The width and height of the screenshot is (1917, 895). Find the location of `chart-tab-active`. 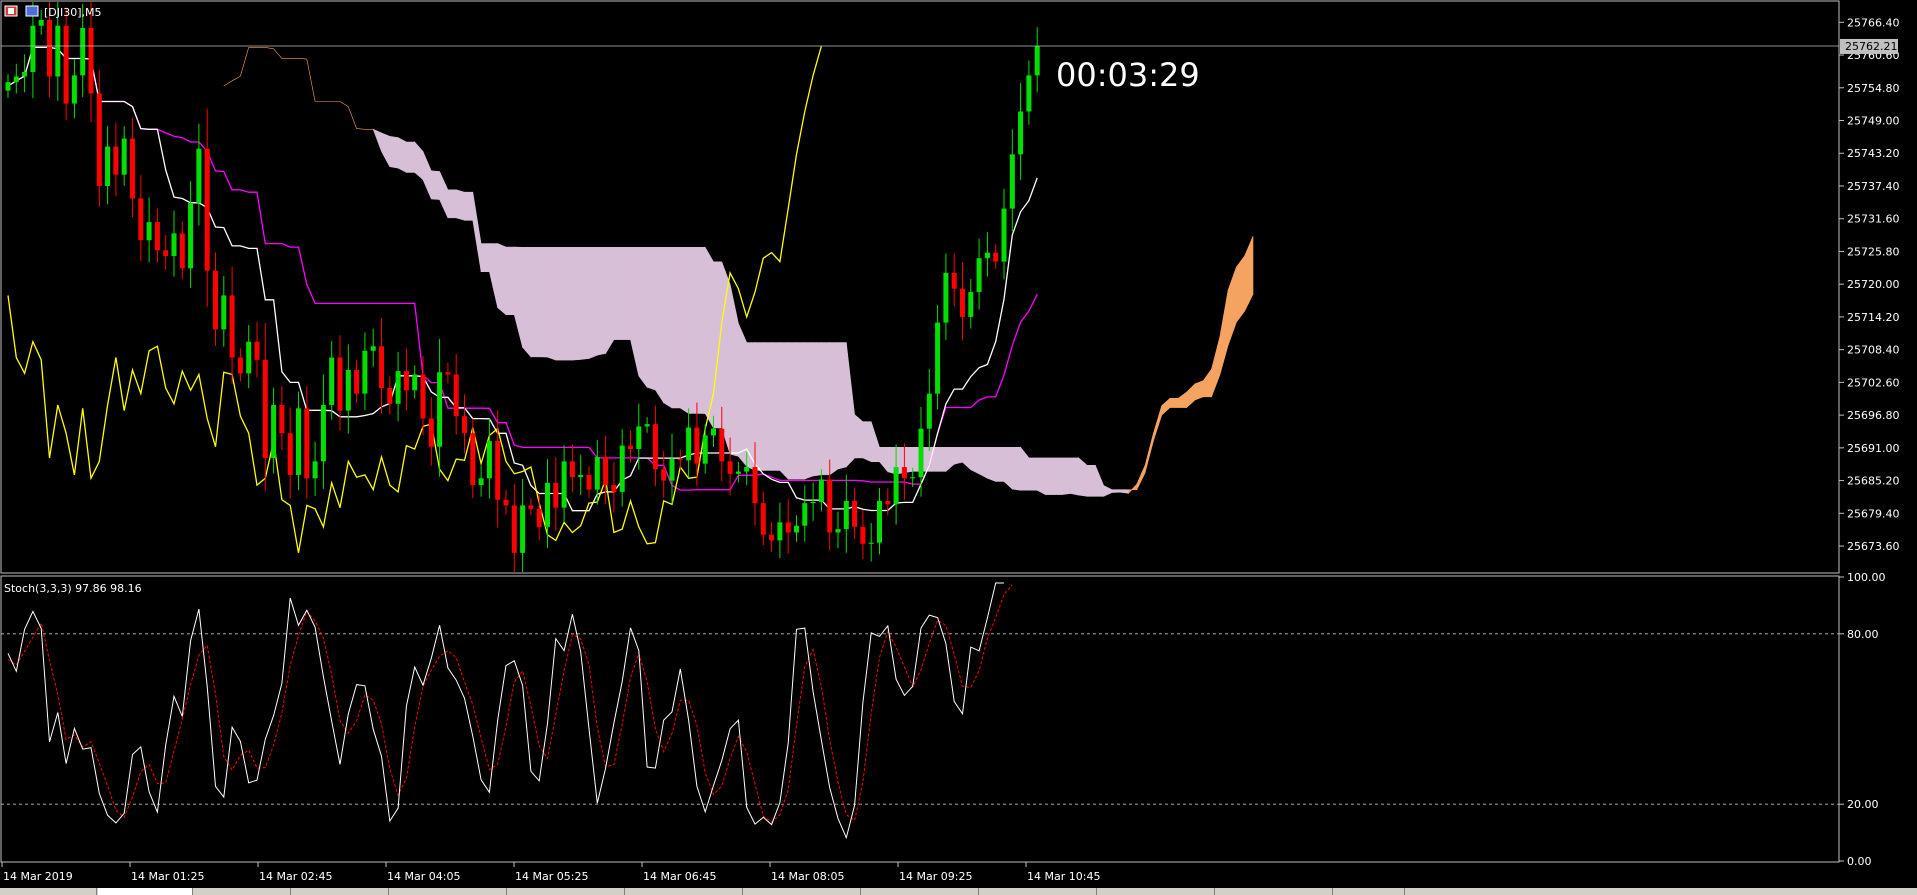

chart-tab-active is located at coordinates (145, 891).